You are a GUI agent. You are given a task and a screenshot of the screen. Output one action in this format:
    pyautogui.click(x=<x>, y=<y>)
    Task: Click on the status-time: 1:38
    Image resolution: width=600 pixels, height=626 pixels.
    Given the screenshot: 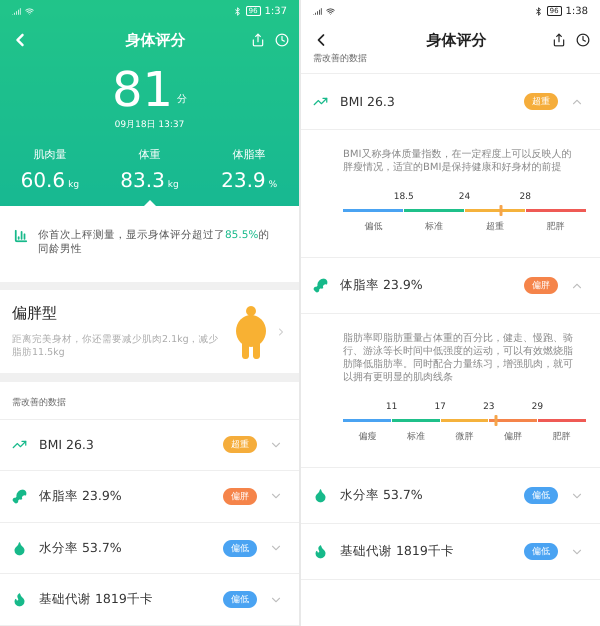 What is the action you would take?
    pyautogui.click(x=577, y=11)
    